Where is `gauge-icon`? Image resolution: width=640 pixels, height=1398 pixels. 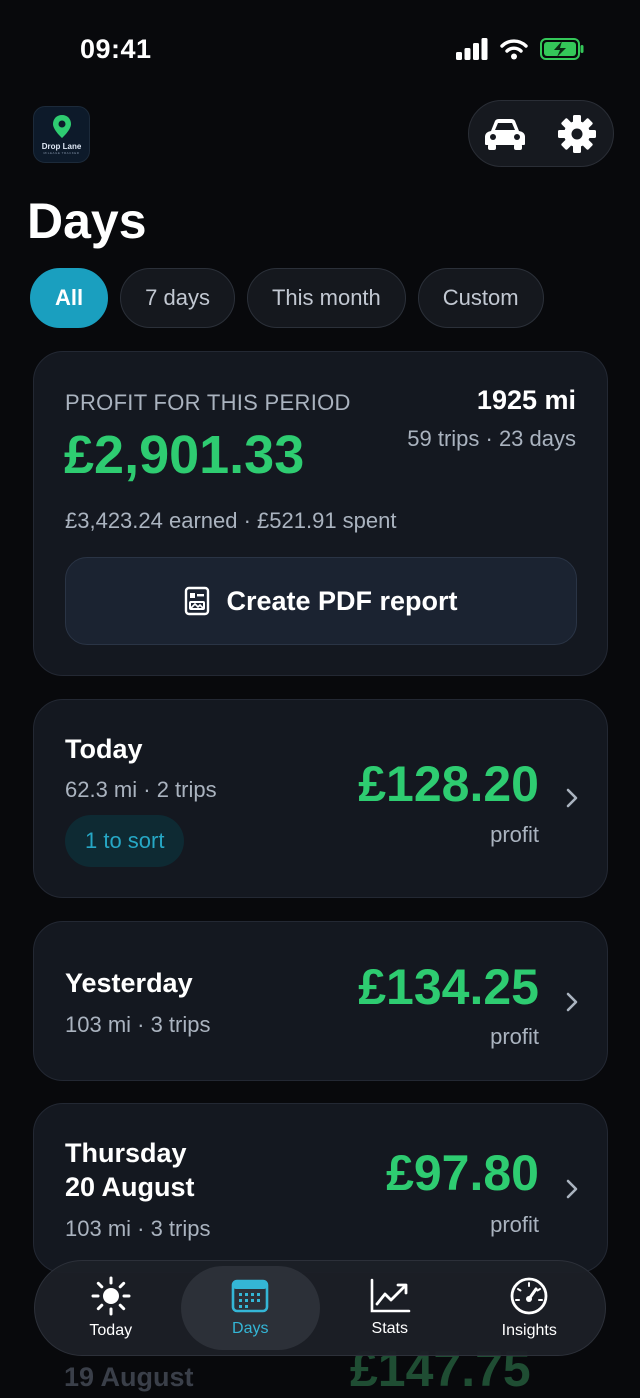 gauge-icon is located at coordinates (529, 1296).